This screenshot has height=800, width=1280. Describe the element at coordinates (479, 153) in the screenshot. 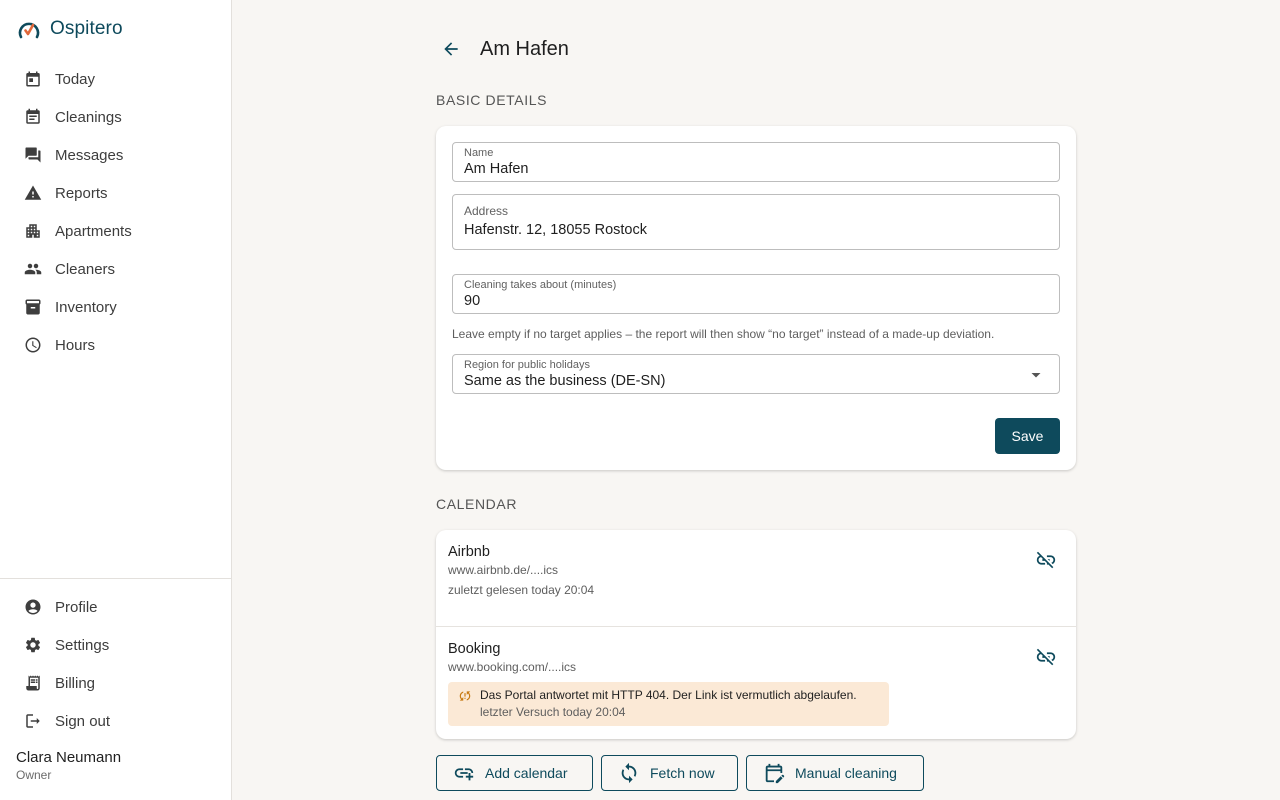

I see `name-field-label: Name` at that location.